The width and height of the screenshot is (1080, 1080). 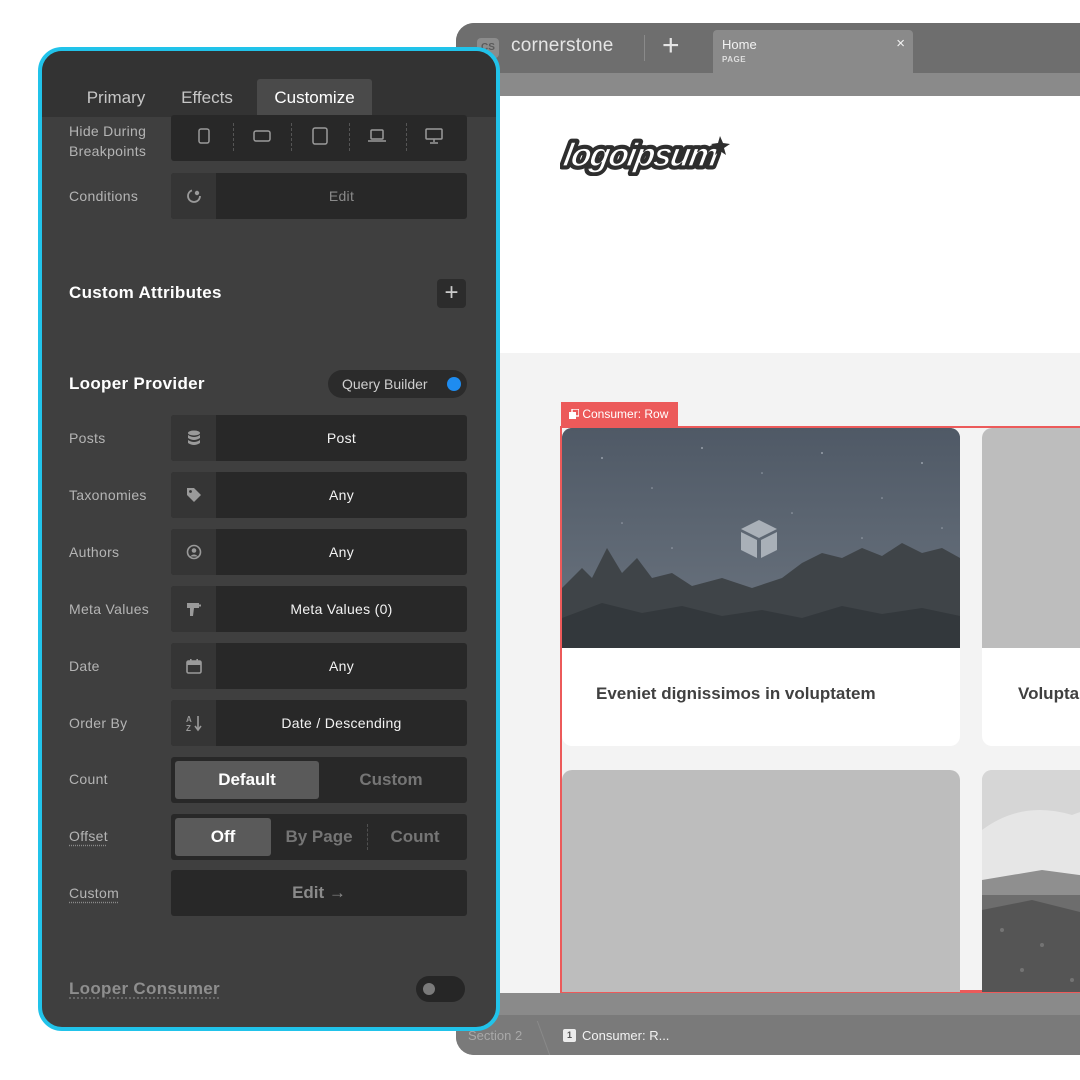 What do you see at coordinates (433, 136) in the screenshot?
I see `desktop-icon` at bounding box center [433, 136].